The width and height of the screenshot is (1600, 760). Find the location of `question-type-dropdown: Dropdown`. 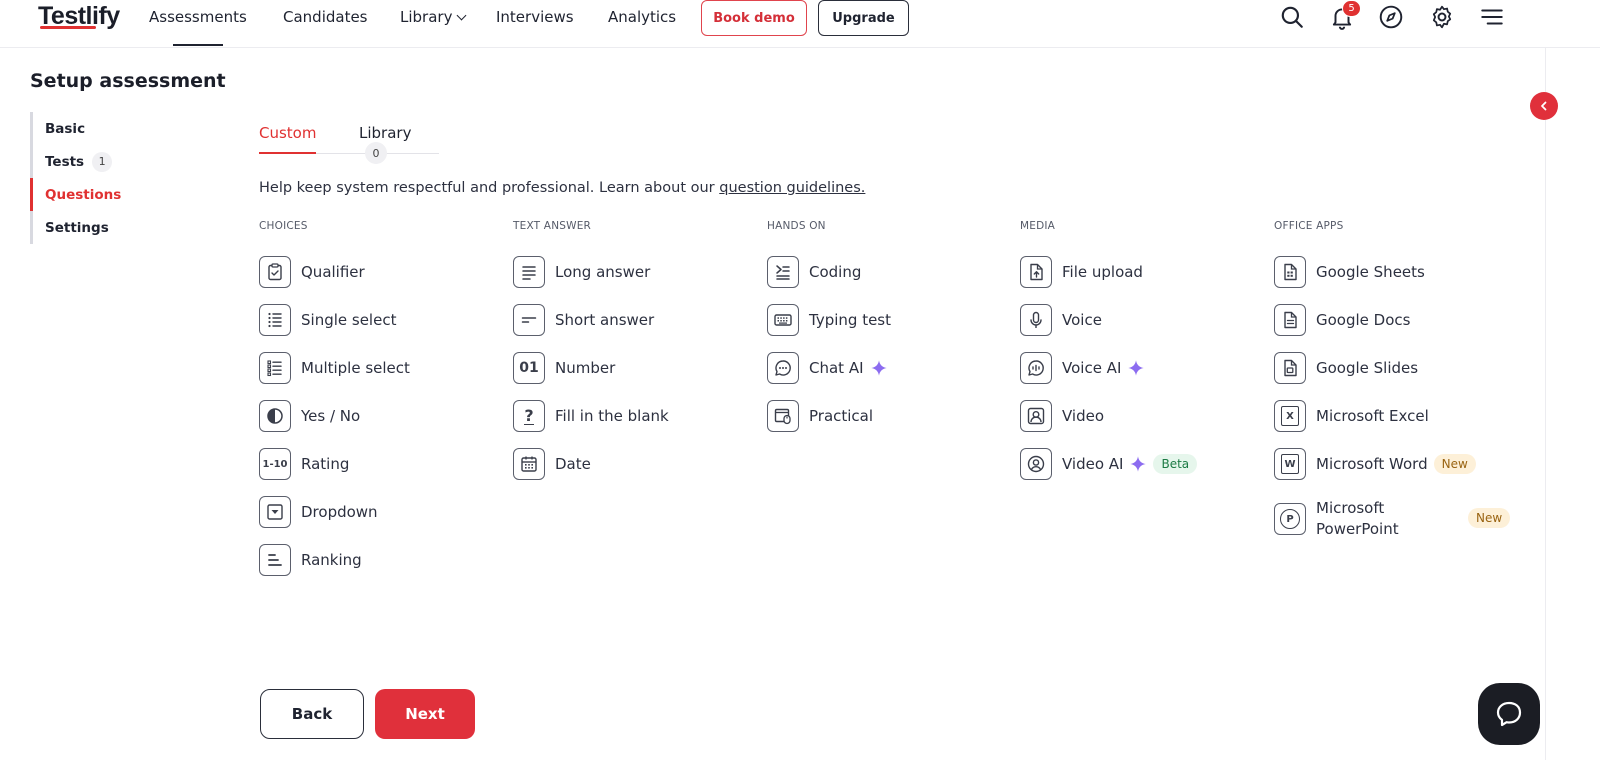

question-type-dropdown: Dropdown is located at coordinates (384, 512).